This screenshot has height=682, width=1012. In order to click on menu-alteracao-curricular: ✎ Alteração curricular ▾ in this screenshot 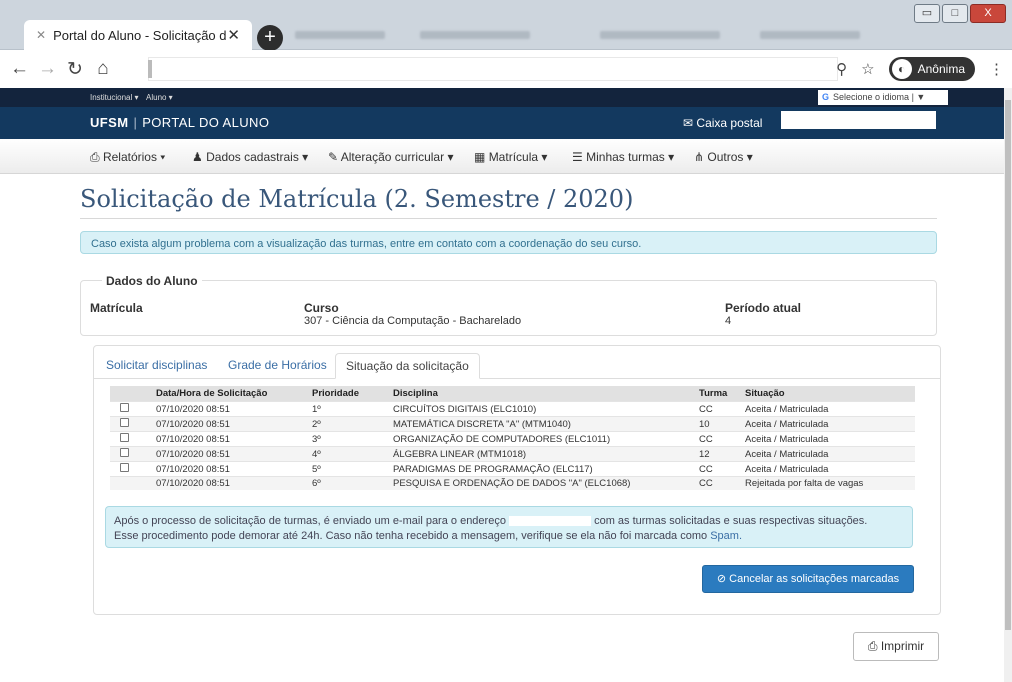, I will do `click(390, 157)`.